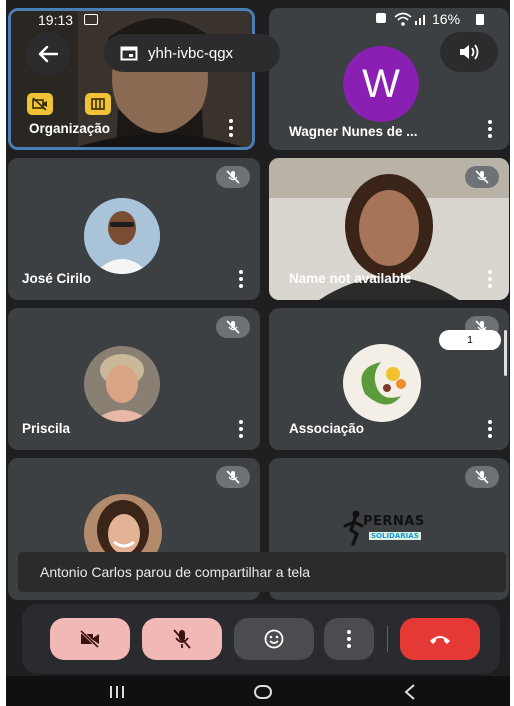  I want to click on recent-apps-icon, so click(117, 692).